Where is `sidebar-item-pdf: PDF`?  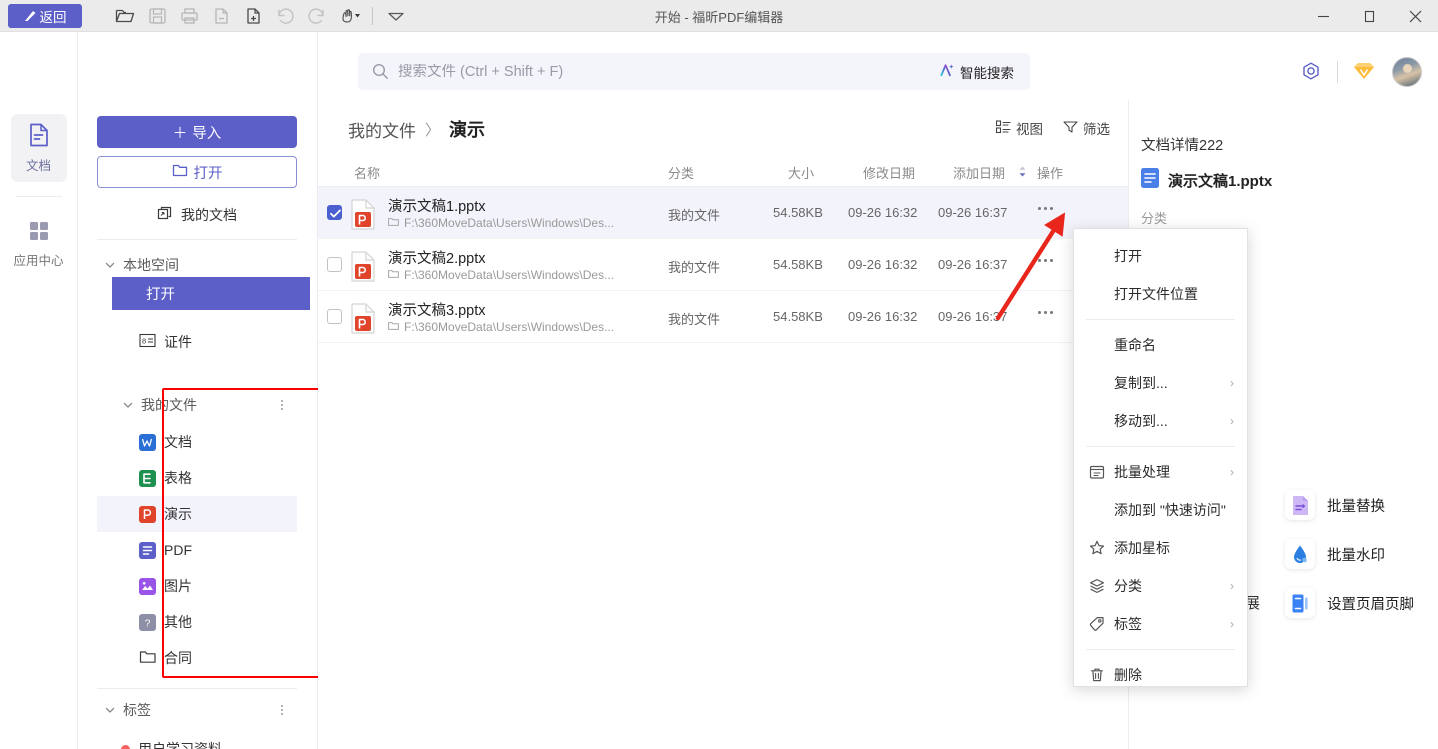 sidebar-item-pdf: PDF is located at coordinates (197, 550).